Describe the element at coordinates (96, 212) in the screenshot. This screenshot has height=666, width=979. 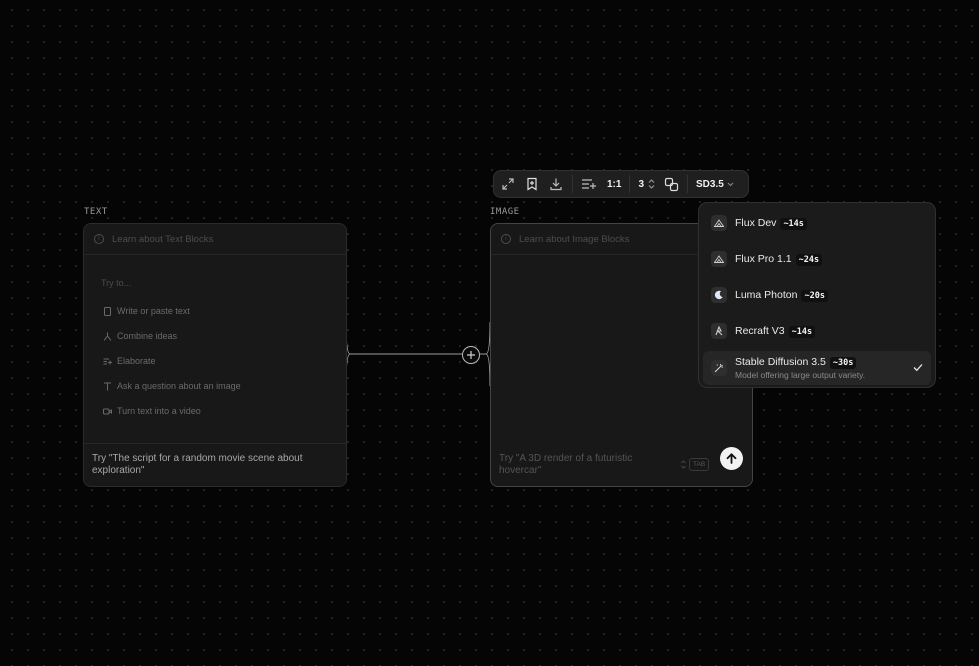
I see `text-block-title: TEXT` at that location.